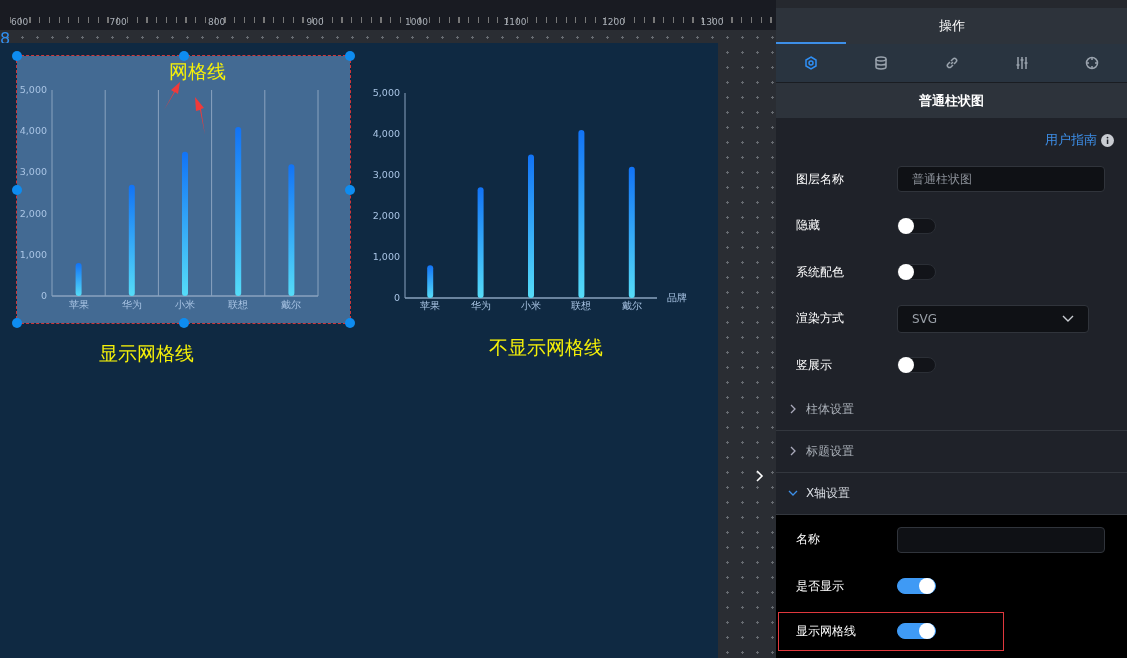 The height and width of the screenshot is (658, 1127). What do you see at coordinates (1071, 140) in the screenshot?
I see `user-guide-link: 用户指南` at bounding box center [1071, 140].